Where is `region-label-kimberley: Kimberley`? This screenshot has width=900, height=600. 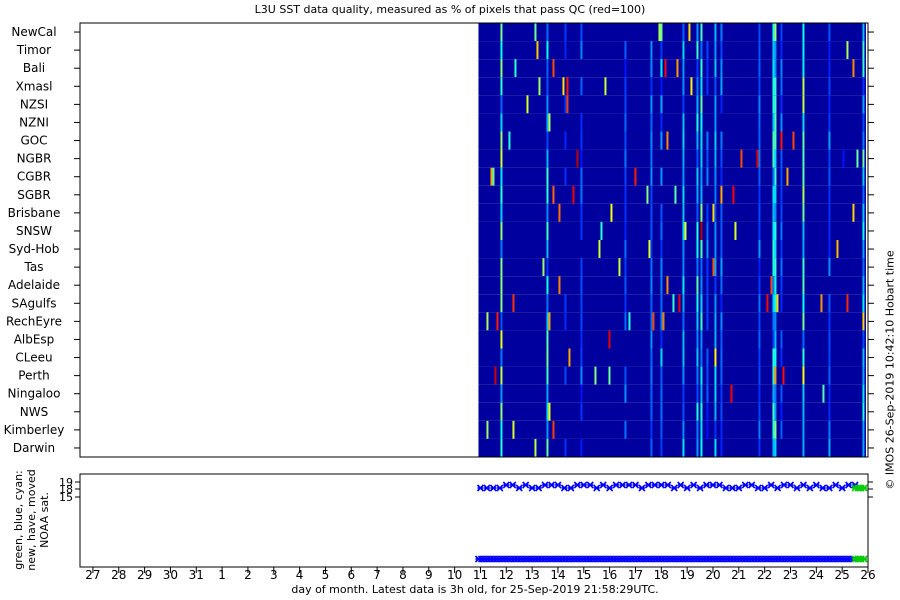 region-label-kimberley: Kimberley is located at coordinates (34, 430).